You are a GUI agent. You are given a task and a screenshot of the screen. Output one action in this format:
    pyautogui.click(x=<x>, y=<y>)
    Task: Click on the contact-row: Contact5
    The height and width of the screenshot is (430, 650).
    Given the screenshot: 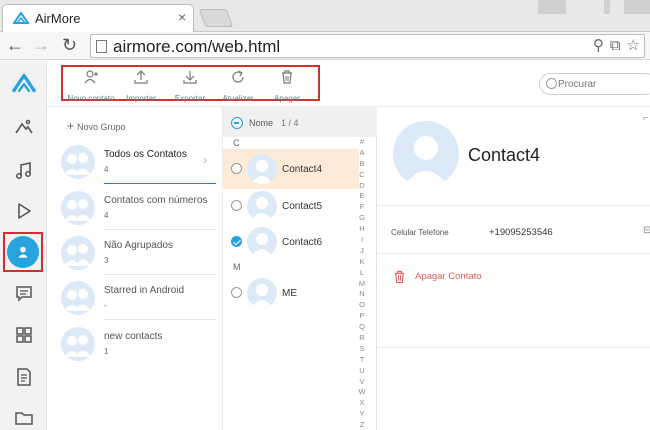 What is the action you would take?
    pyautogui.click(x=291, y=206)
    